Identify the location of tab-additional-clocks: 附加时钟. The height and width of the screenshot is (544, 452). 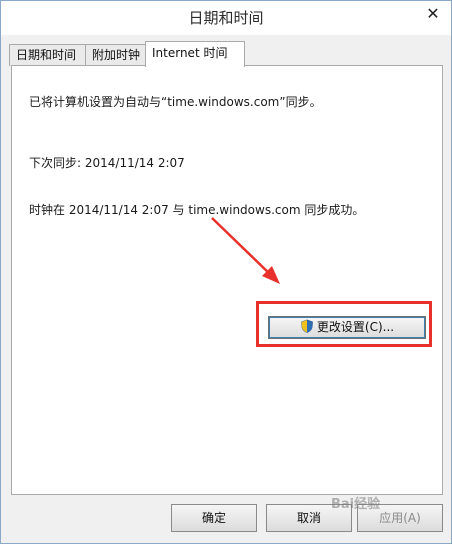
(116, 55).